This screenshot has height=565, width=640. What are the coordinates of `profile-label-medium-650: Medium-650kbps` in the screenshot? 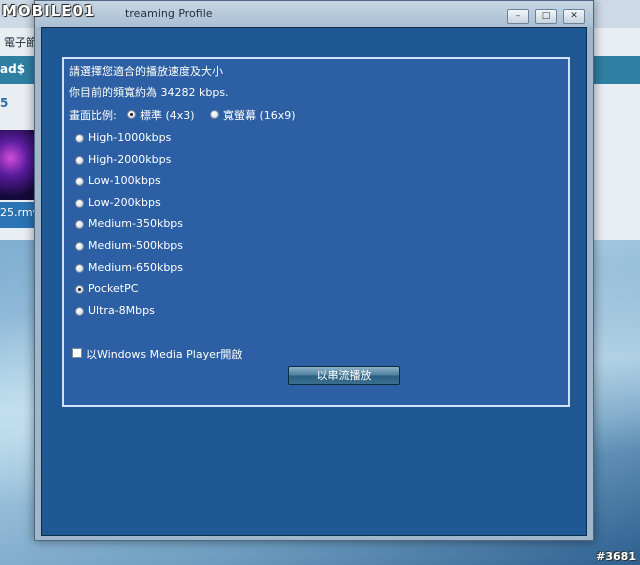 It's located at (135, 267).